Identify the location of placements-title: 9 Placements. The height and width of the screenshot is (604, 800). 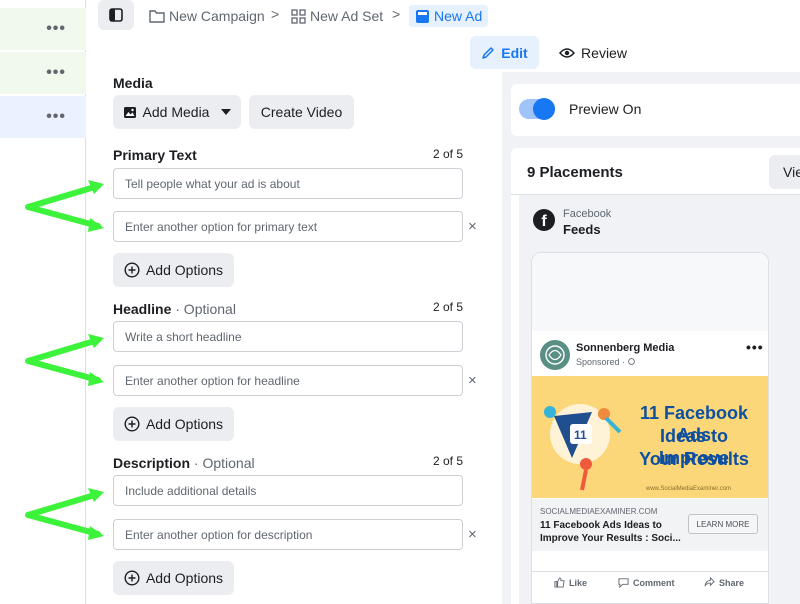
(575, 172).